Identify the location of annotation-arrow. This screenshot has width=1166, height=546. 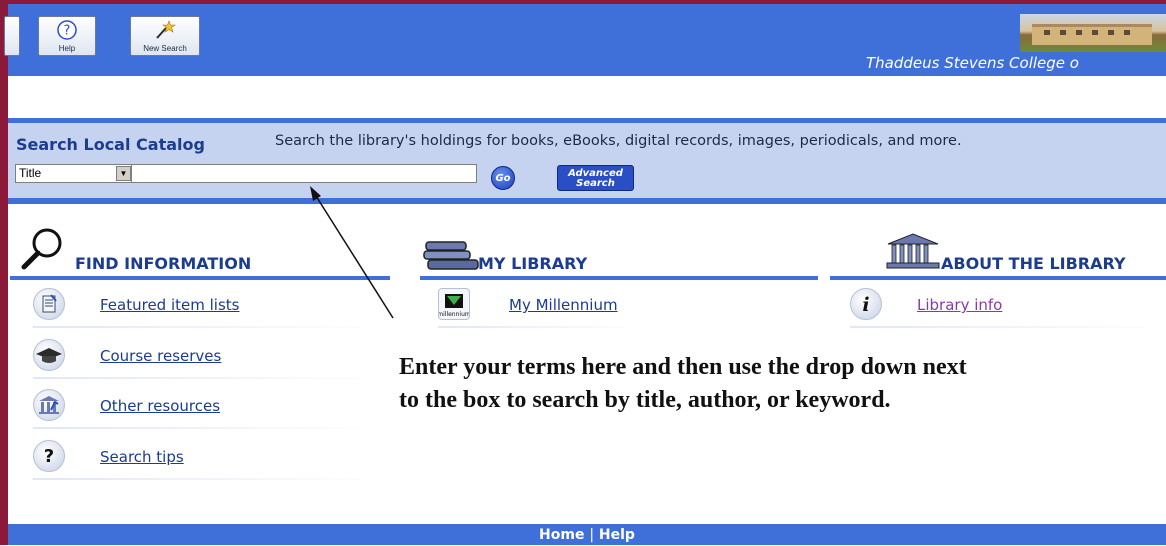
(352, 252).